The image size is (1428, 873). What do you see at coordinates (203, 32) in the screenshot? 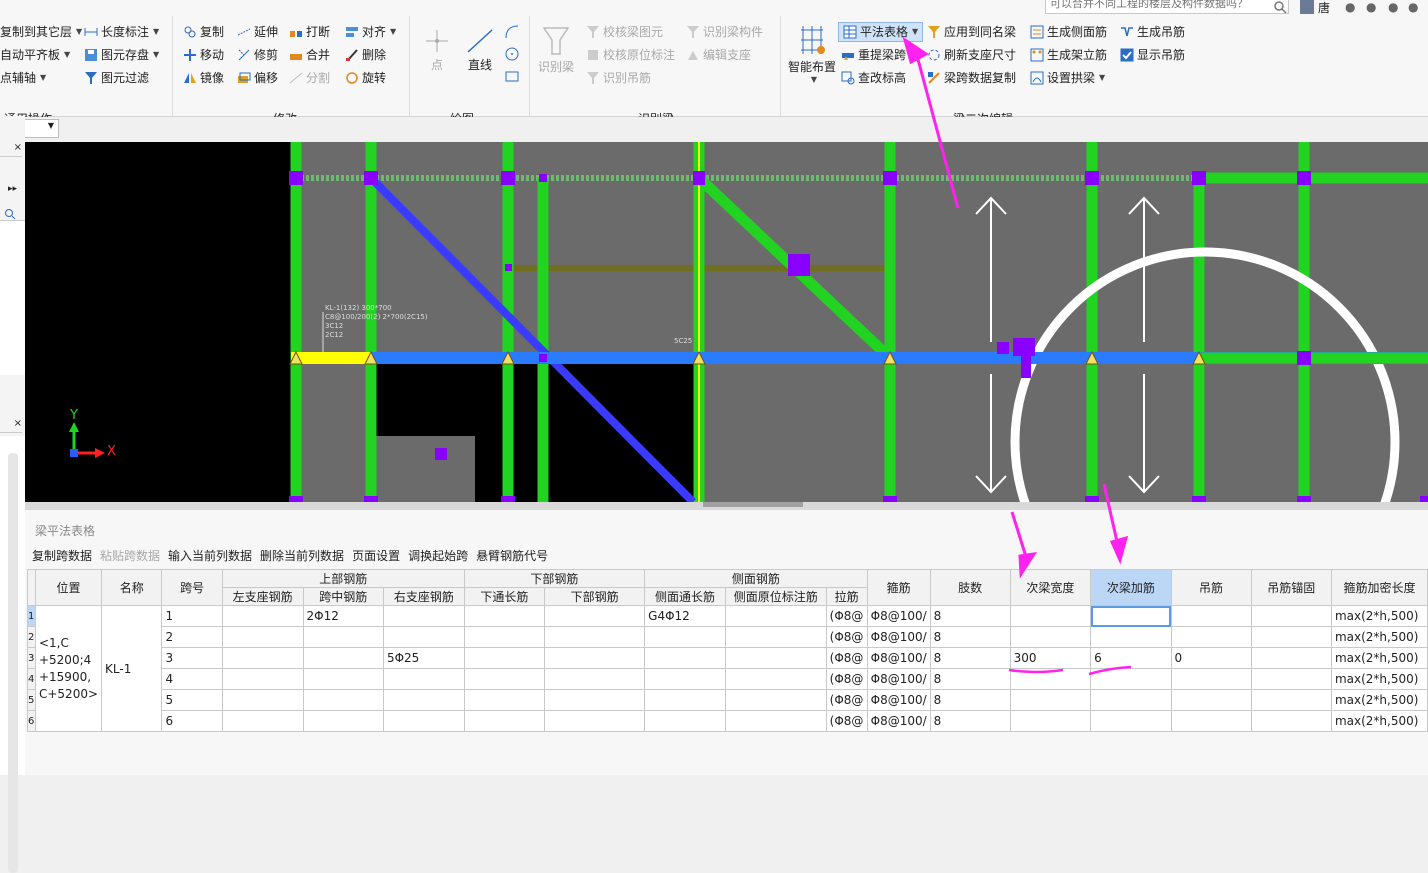
I see `copy-button: 复制` at bounding box center [203, 32].